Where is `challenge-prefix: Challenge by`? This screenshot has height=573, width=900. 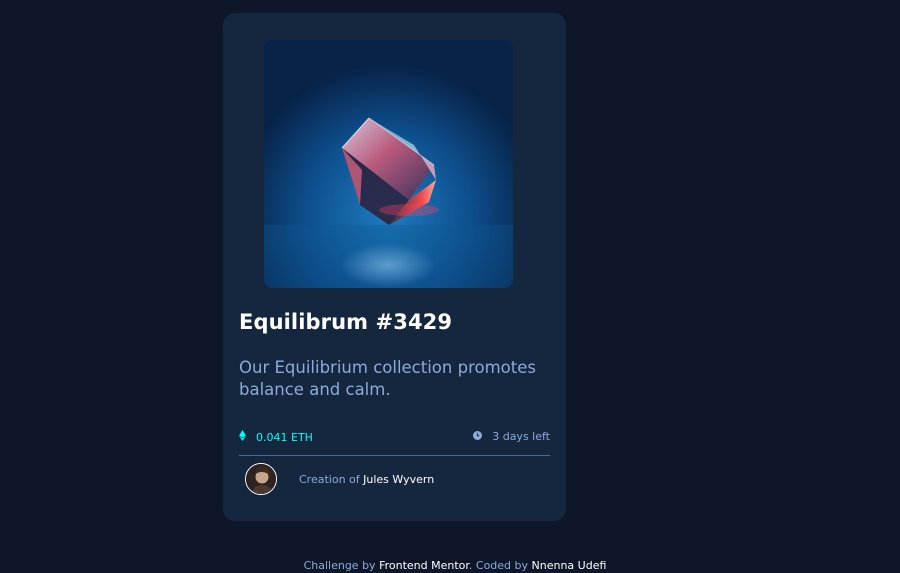 challenge-prefix: Challenge by is located at coordinates (339, 565).